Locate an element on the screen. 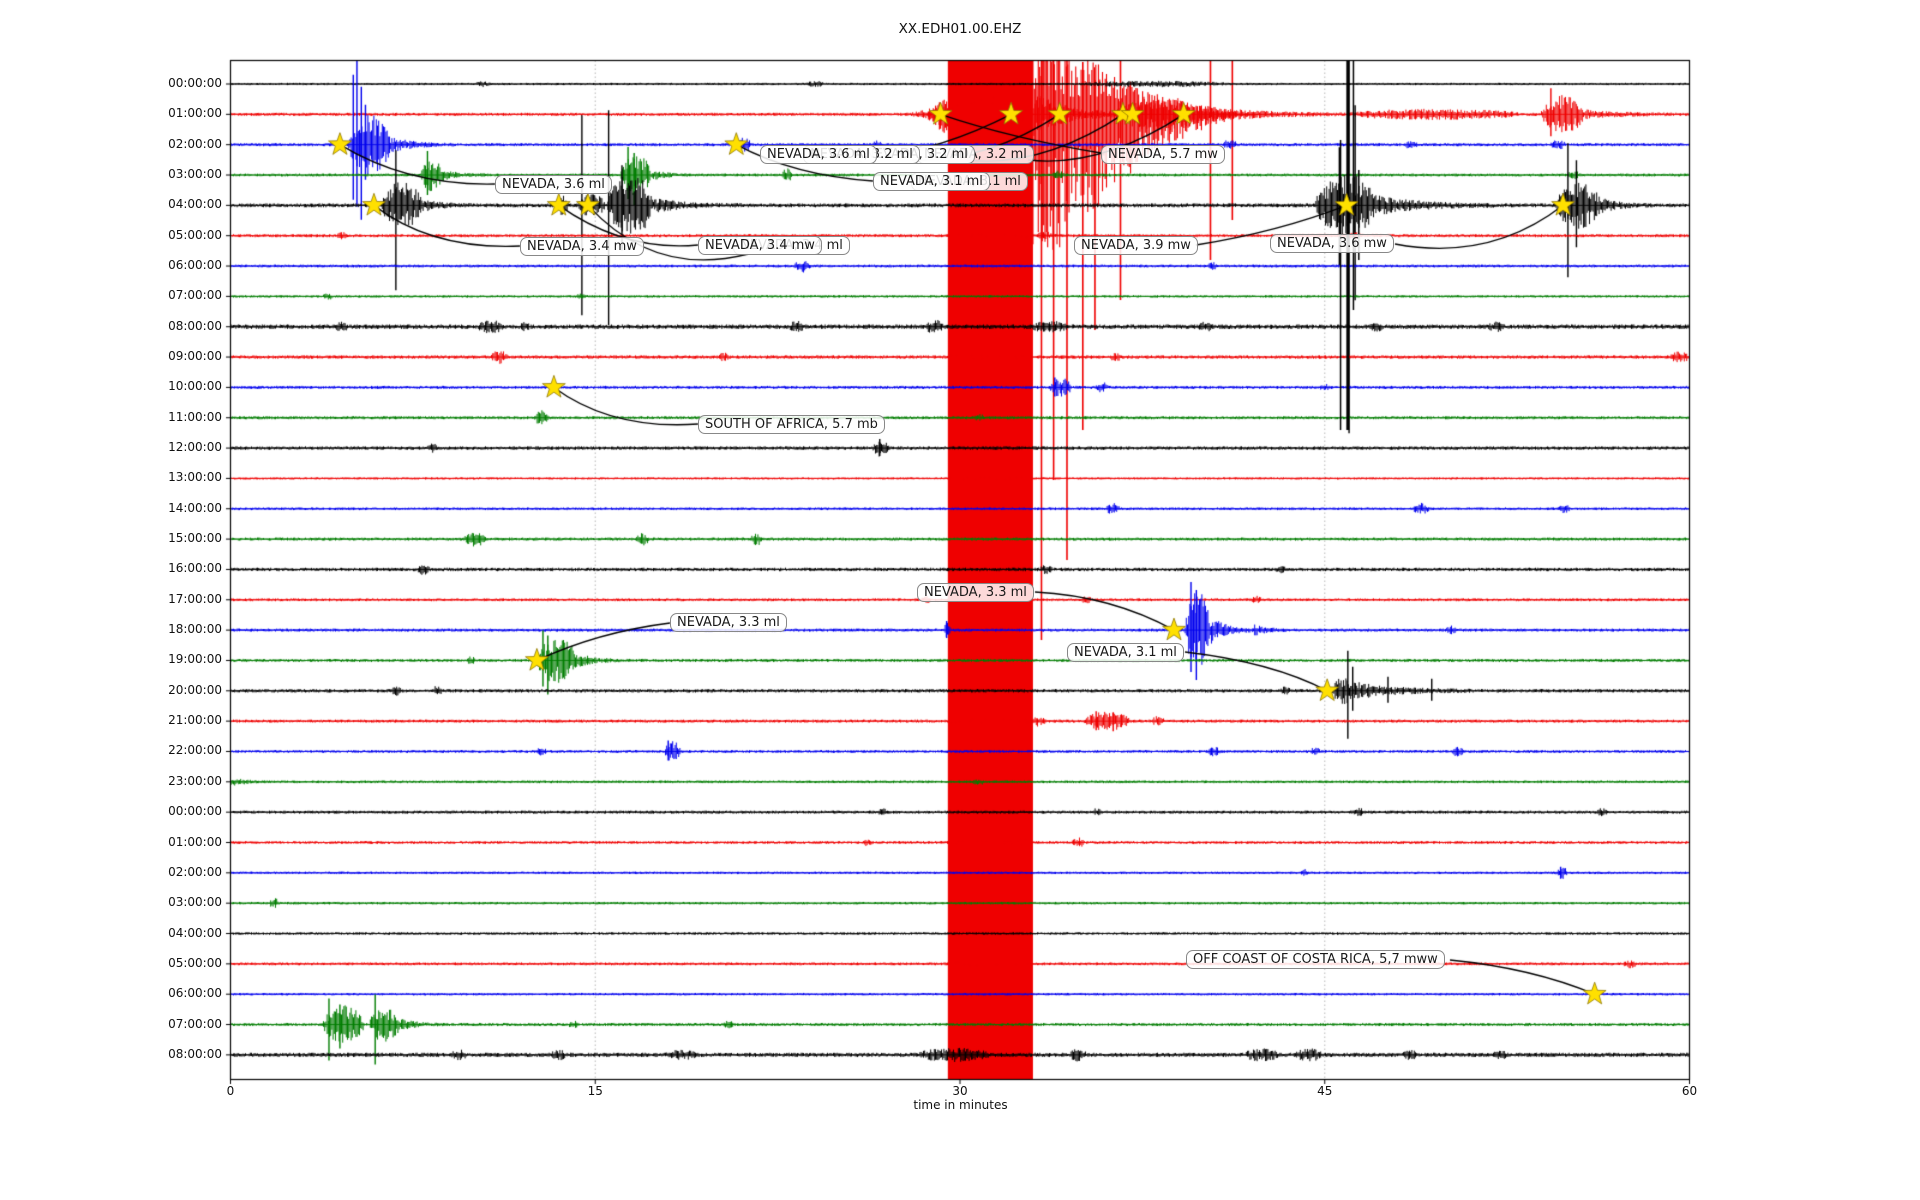 This screenshot has height=1200, width=1920. x-tick-label: 30 is located at coordinates (960, 1091).